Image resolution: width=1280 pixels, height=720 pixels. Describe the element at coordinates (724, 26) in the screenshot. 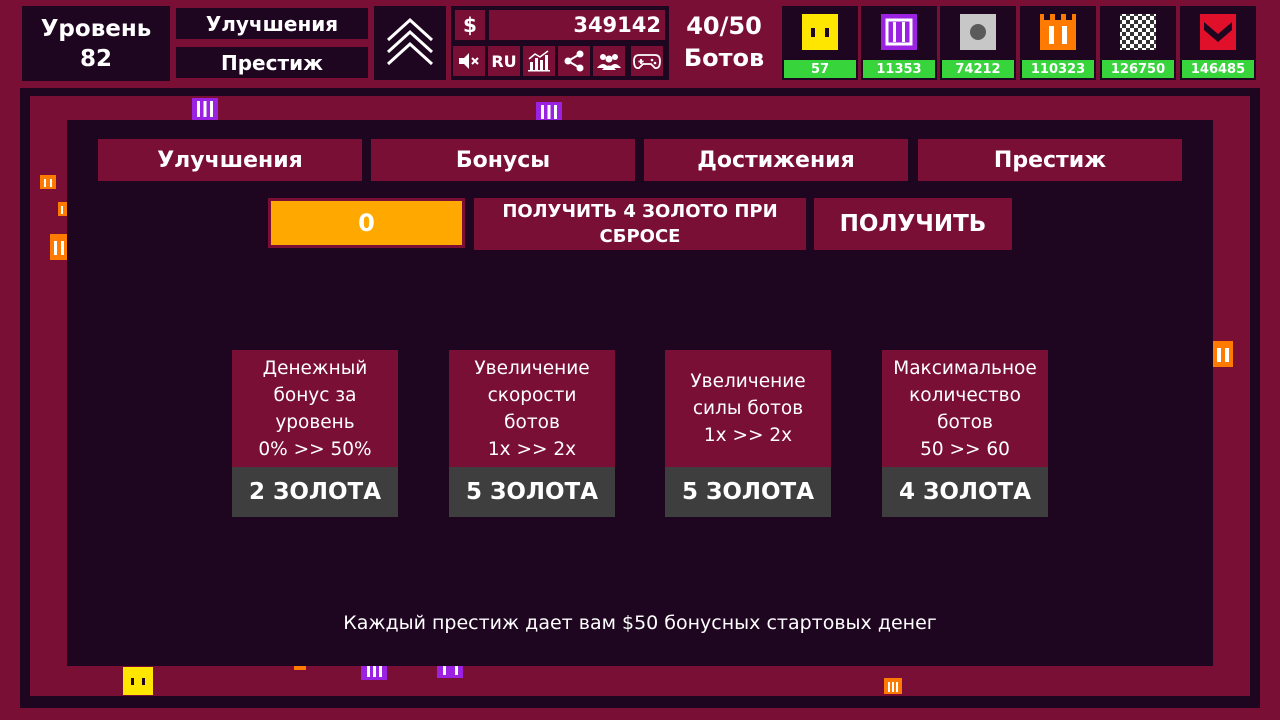

I see `bots-count: 40/50` at that location.